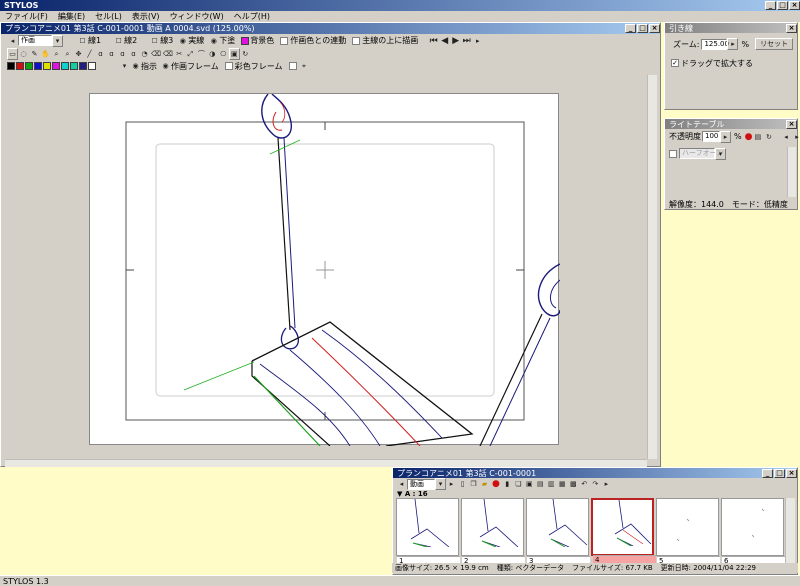 The height and width of the screenshot is (586, 800). I want to click on layer-tab-3: 線3, so click(166, 40).